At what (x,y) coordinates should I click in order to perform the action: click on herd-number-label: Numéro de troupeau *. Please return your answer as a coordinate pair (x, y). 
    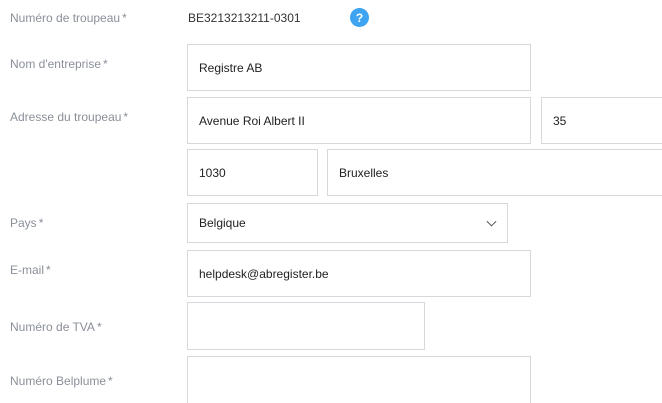
    Looking at the image, I should click on (68, 18).